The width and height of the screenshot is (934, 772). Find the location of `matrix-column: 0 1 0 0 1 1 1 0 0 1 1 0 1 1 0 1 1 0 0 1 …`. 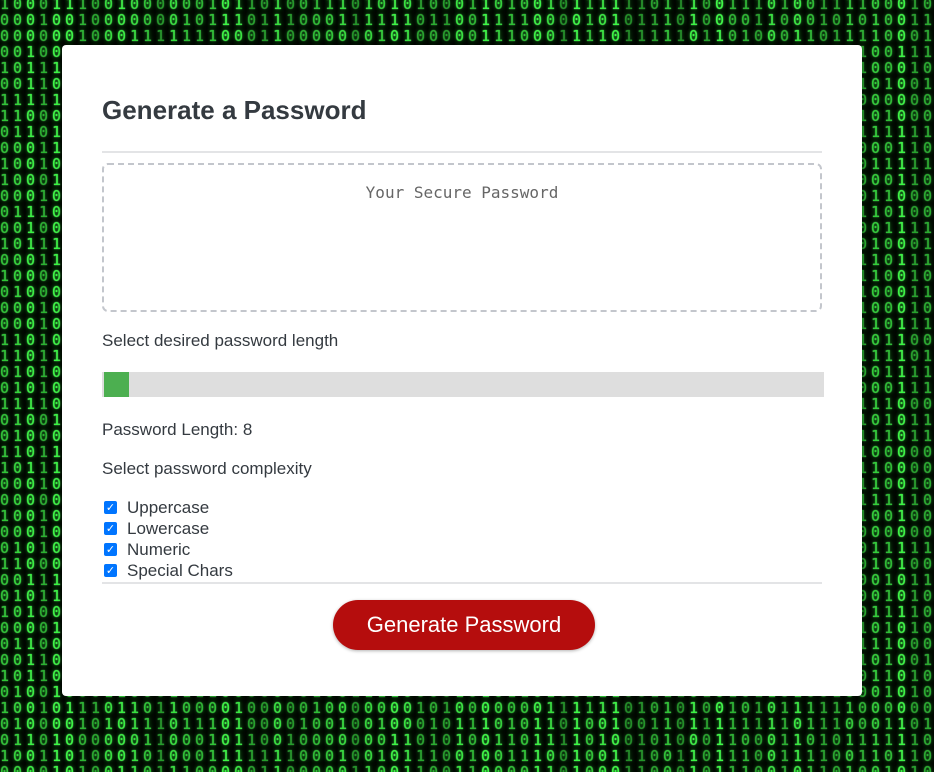

matrix-column: 0 1 0 0 1 1 1 0 0 1 1 0 1 1 0 1 1 0 0 1 … is located at coordinates (44, 386).